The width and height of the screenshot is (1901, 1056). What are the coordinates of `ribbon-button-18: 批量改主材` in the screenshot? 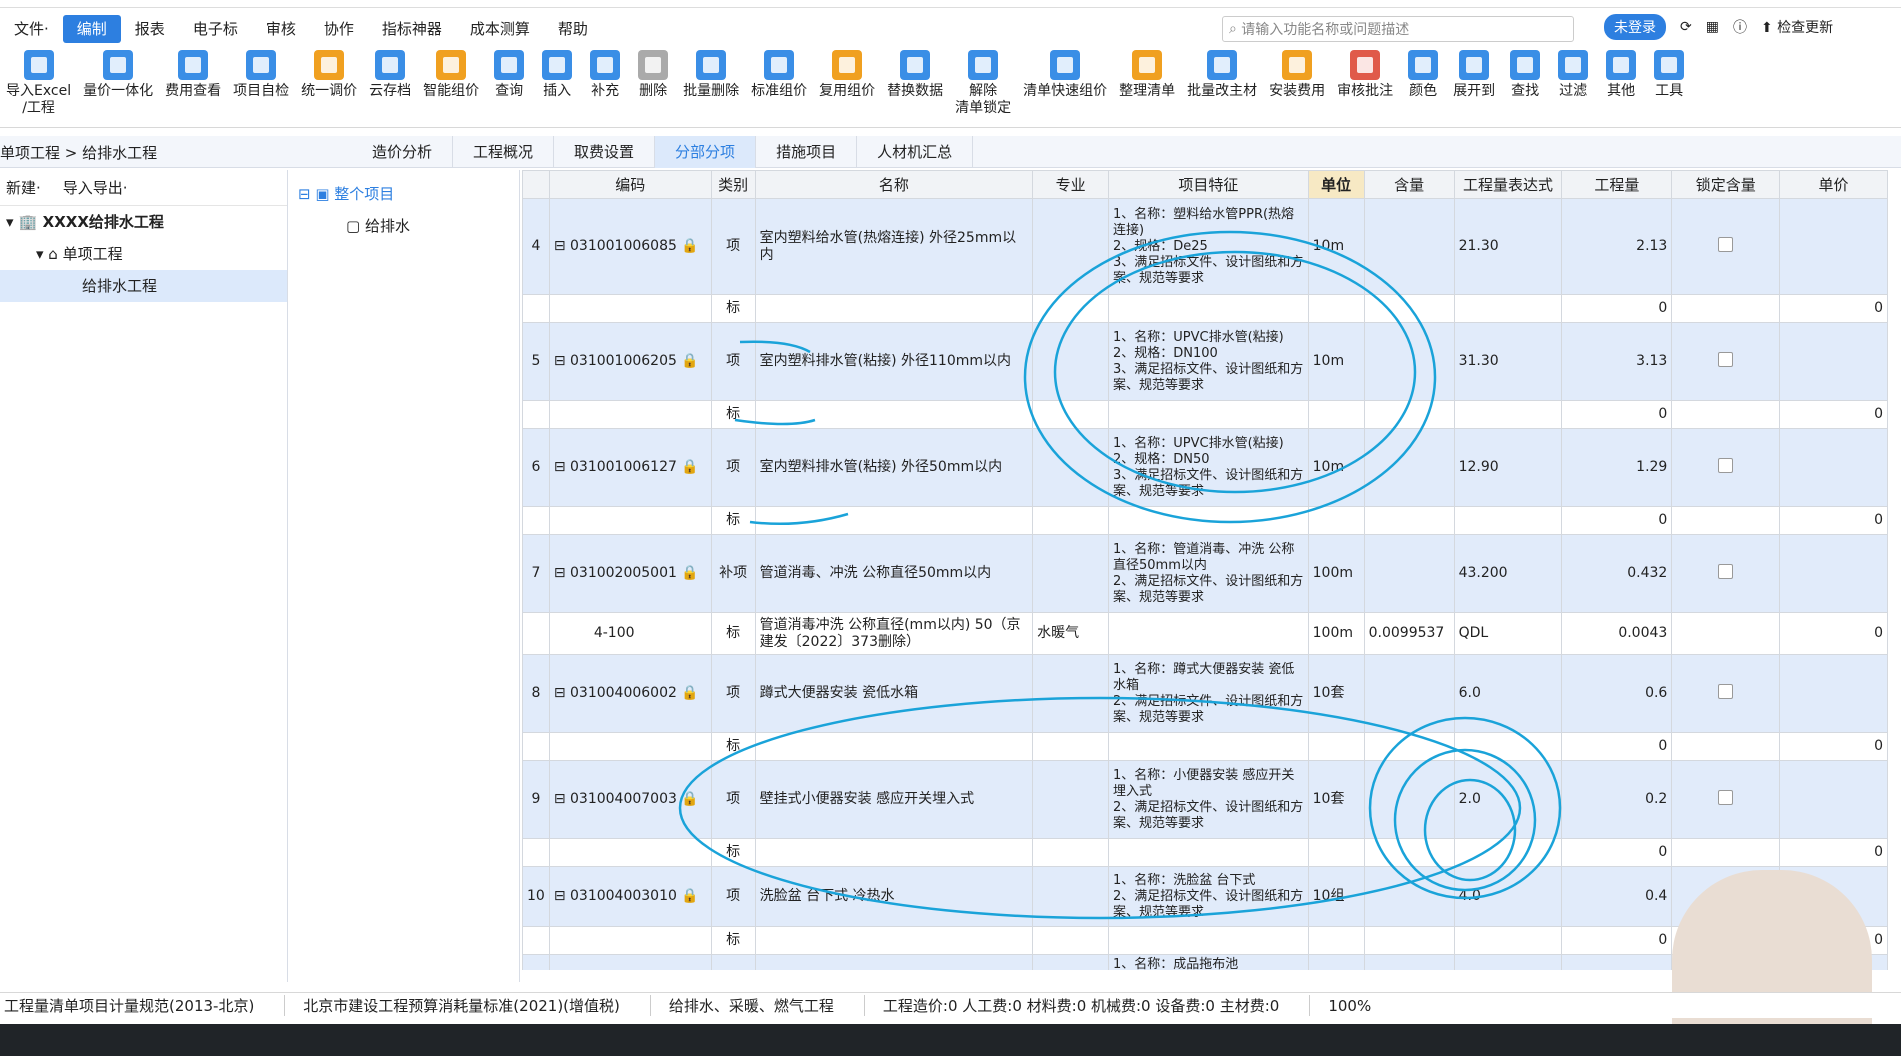 It's located at (1222, 87).